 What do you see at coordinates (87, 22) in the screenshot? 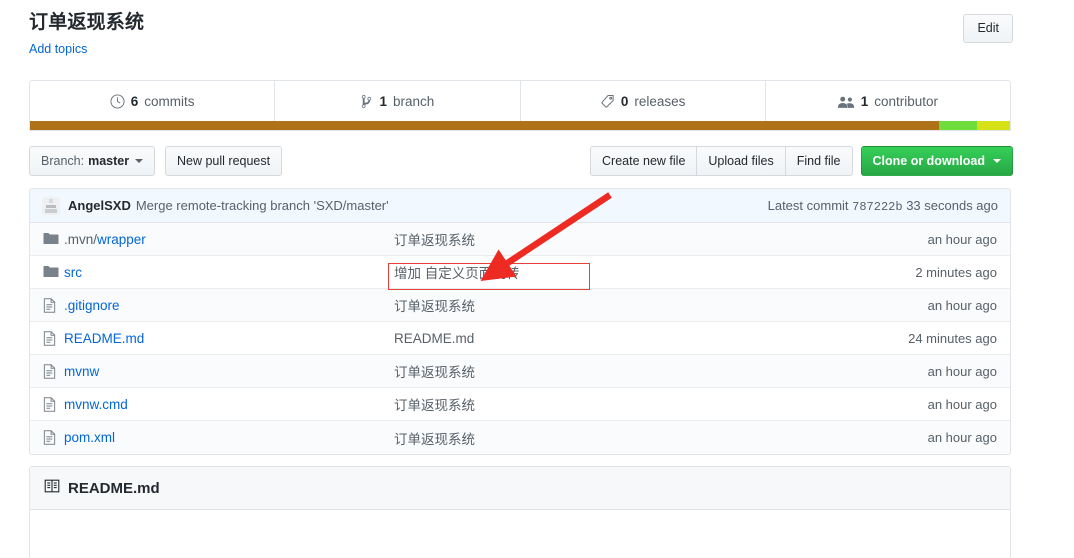
I see `page-title: 订单返现系统` at bounding box center [87, 22].